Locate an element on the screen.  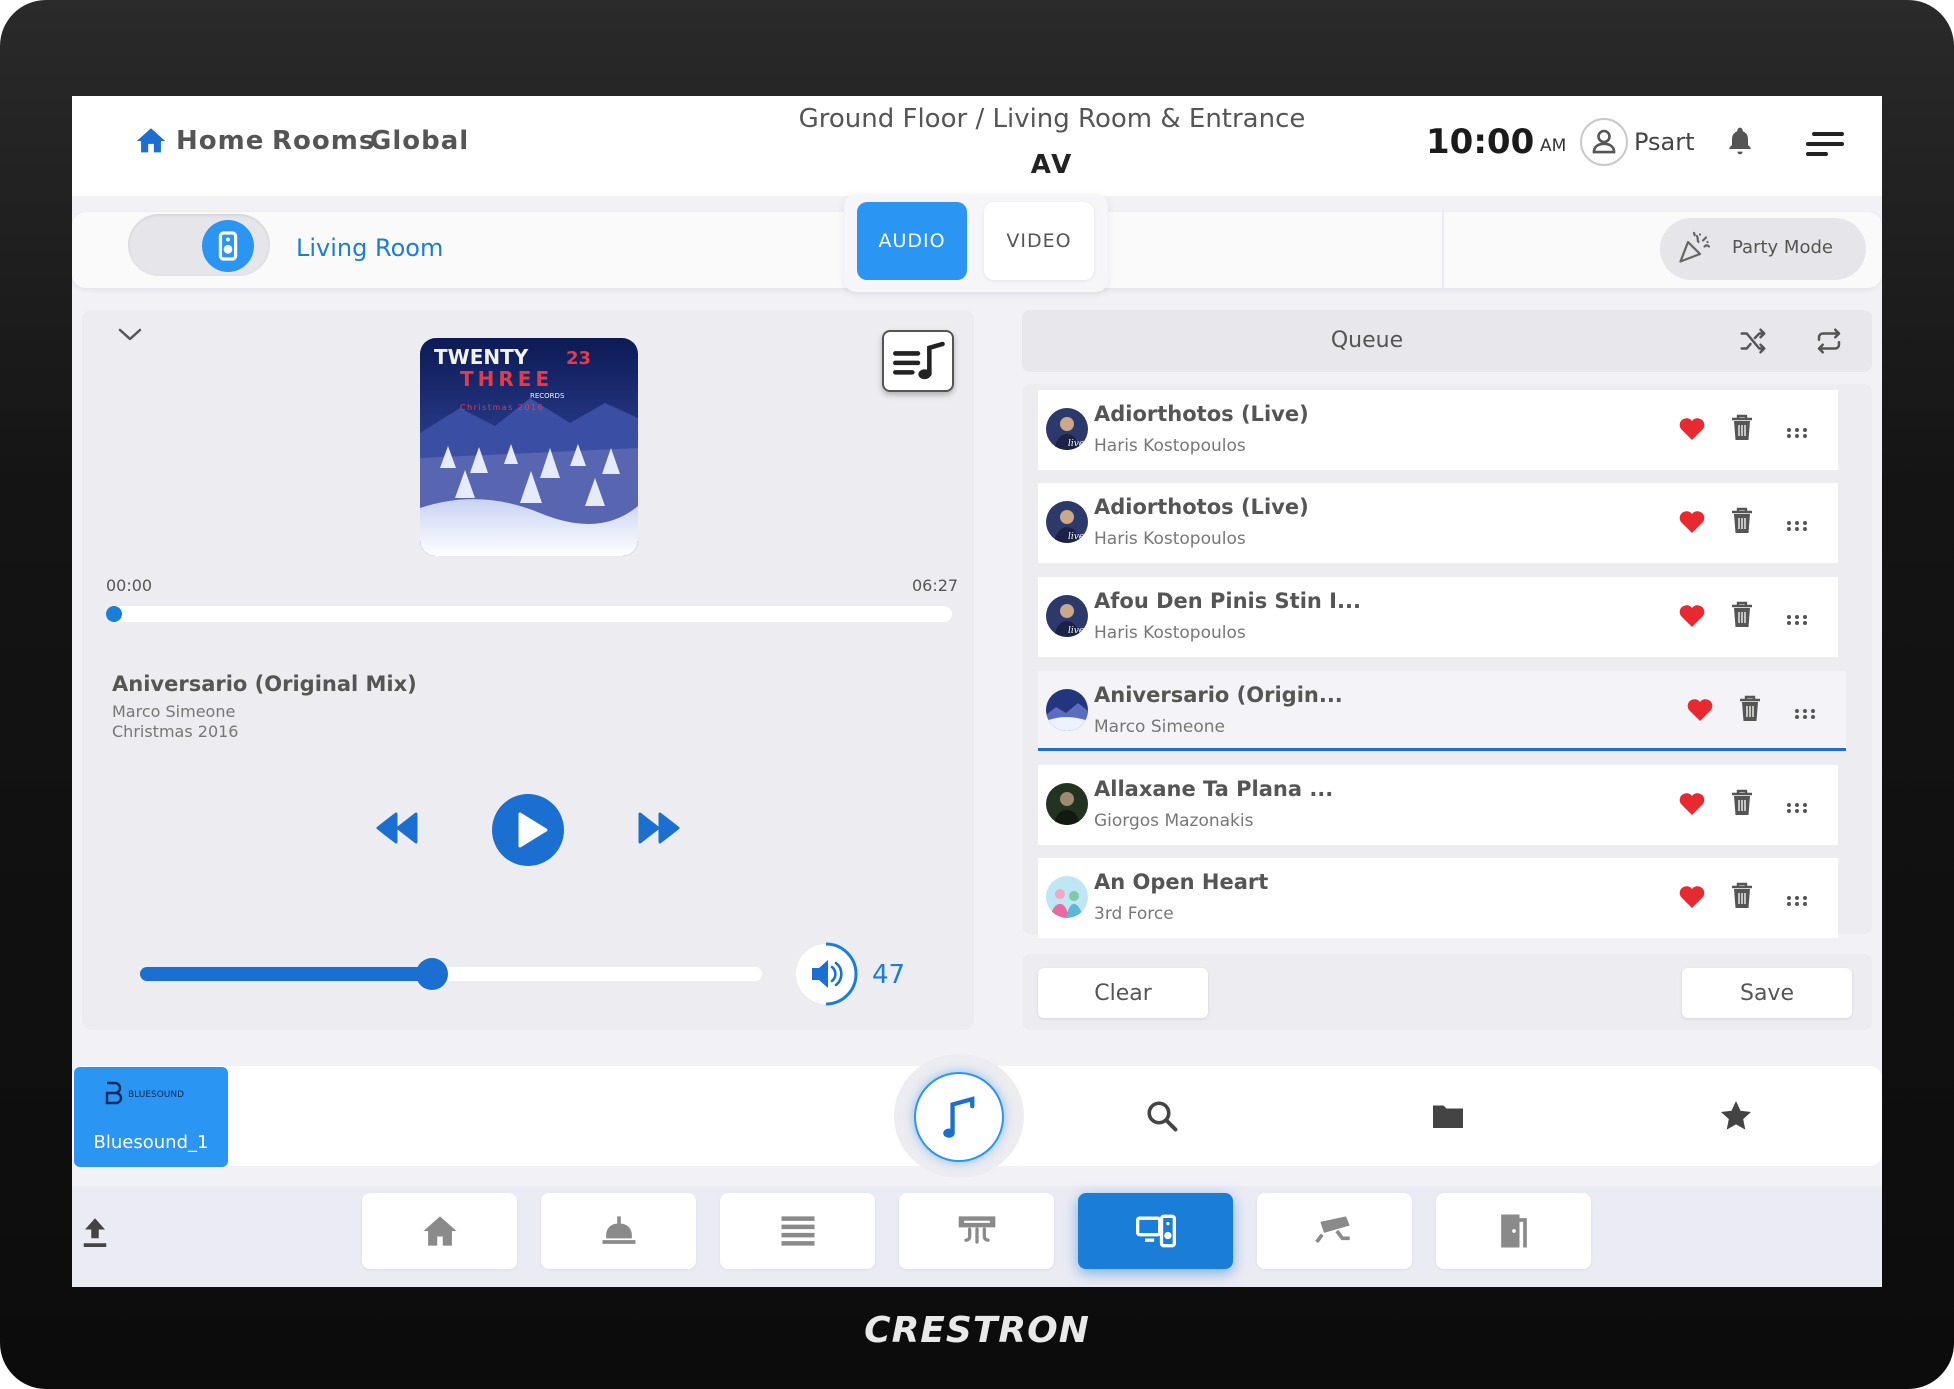
clock-ampm: AM is located at coordinates (1553, 146).